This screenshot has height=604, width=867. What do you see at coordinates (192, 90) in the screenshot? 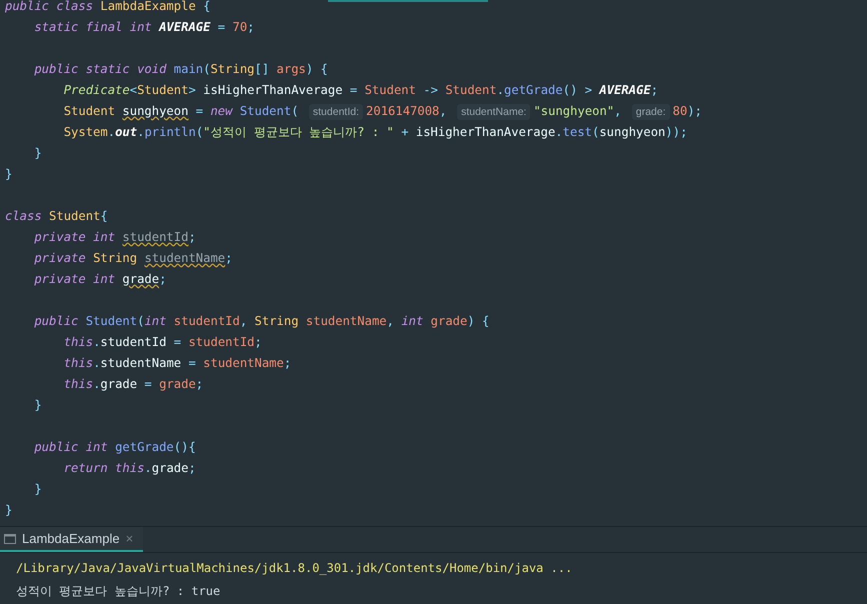
I see `code-token: >` at bounding box center [192, 90].